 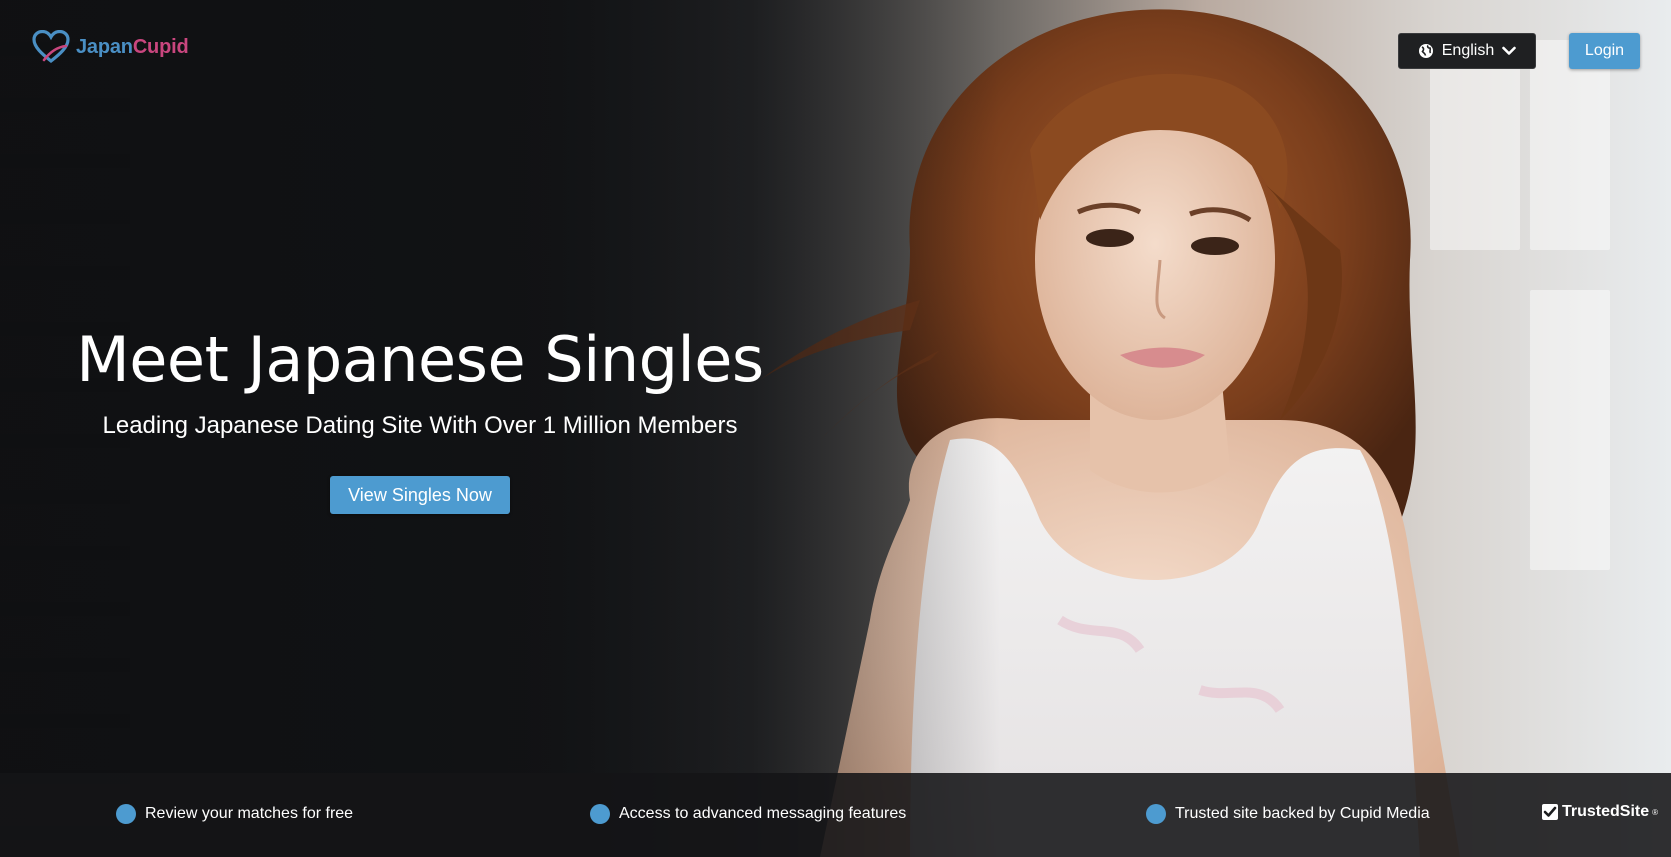 I want to click on site-logo: JapanCupid, so click(x=110, y=47).